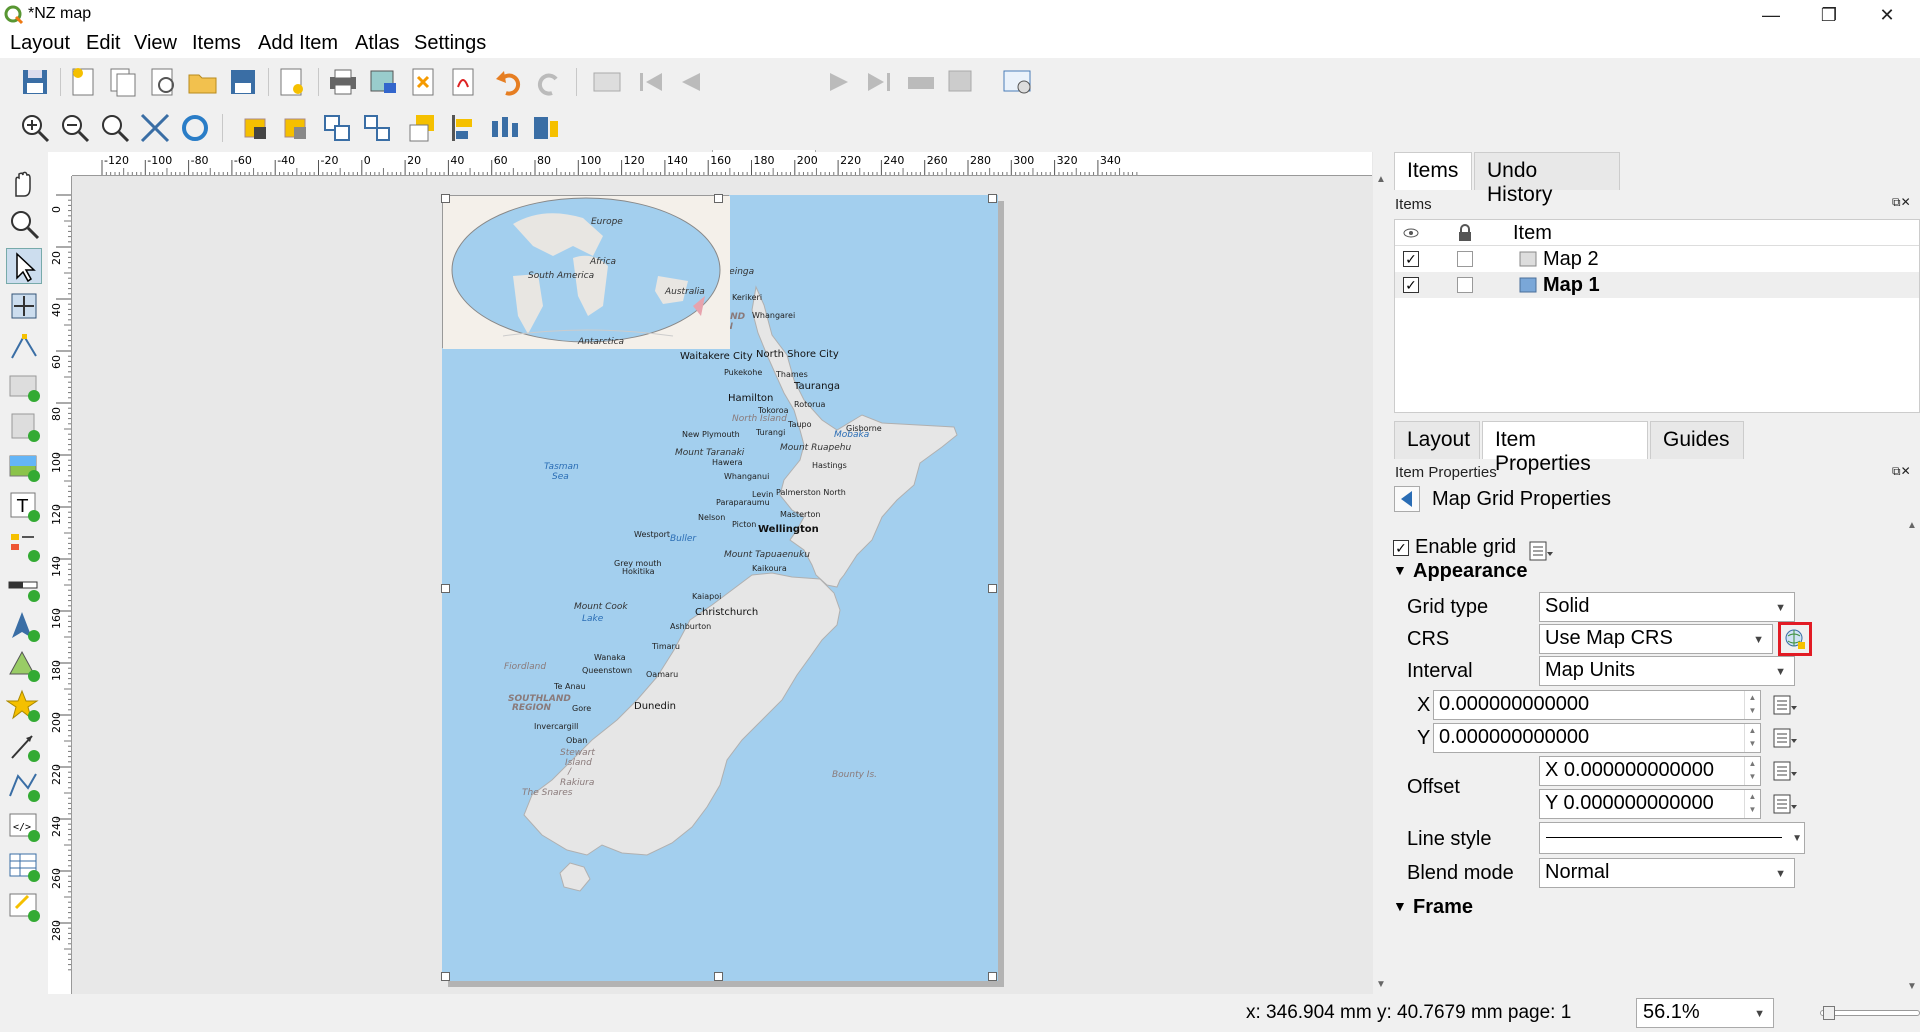 This screenshot has height=1032, width=1920. Describe the element at coordinates (337, 128) in the screenshot. I see `group-items-icon` at that location.